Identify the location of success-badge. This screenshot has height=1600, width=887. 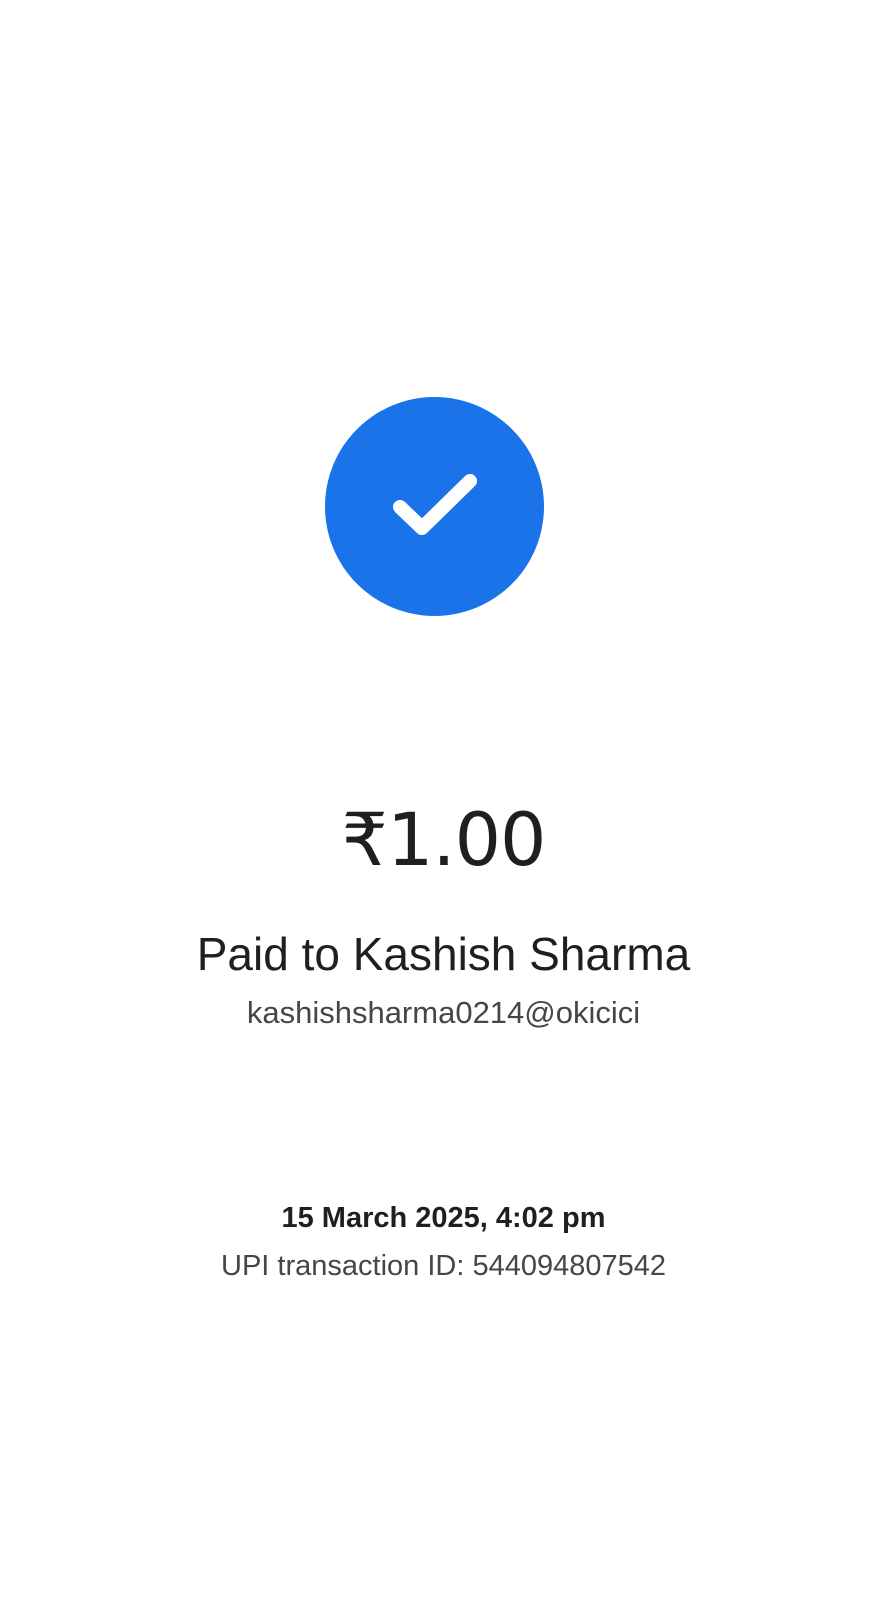
(434, 506).